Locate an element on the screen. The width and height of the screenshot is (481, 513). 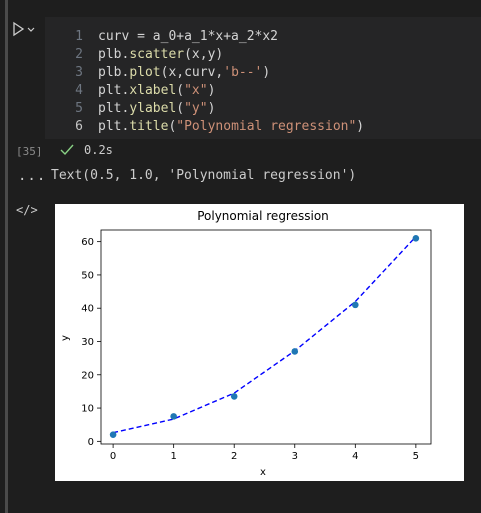
chart-title: Polynomial regression is located at coordinates (263, 216).